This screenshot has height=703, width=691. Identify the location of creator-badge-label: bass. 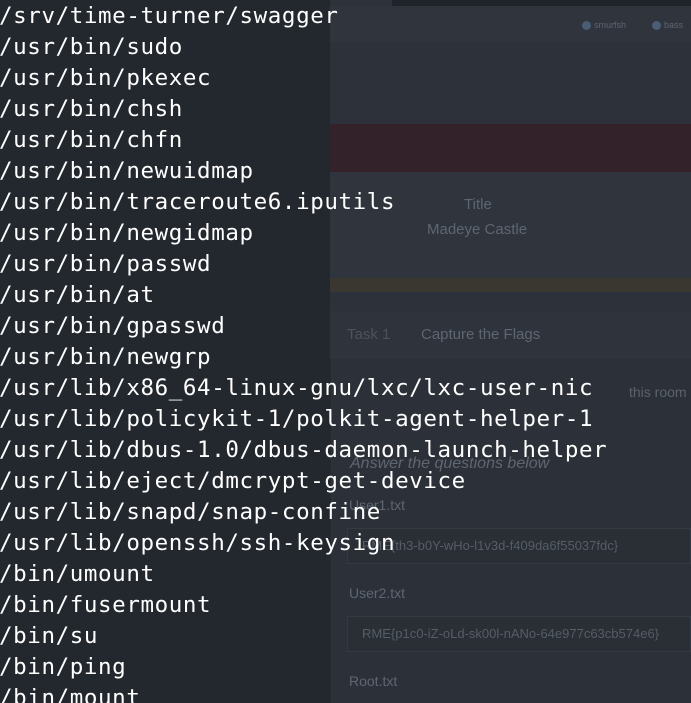
(674, 25).